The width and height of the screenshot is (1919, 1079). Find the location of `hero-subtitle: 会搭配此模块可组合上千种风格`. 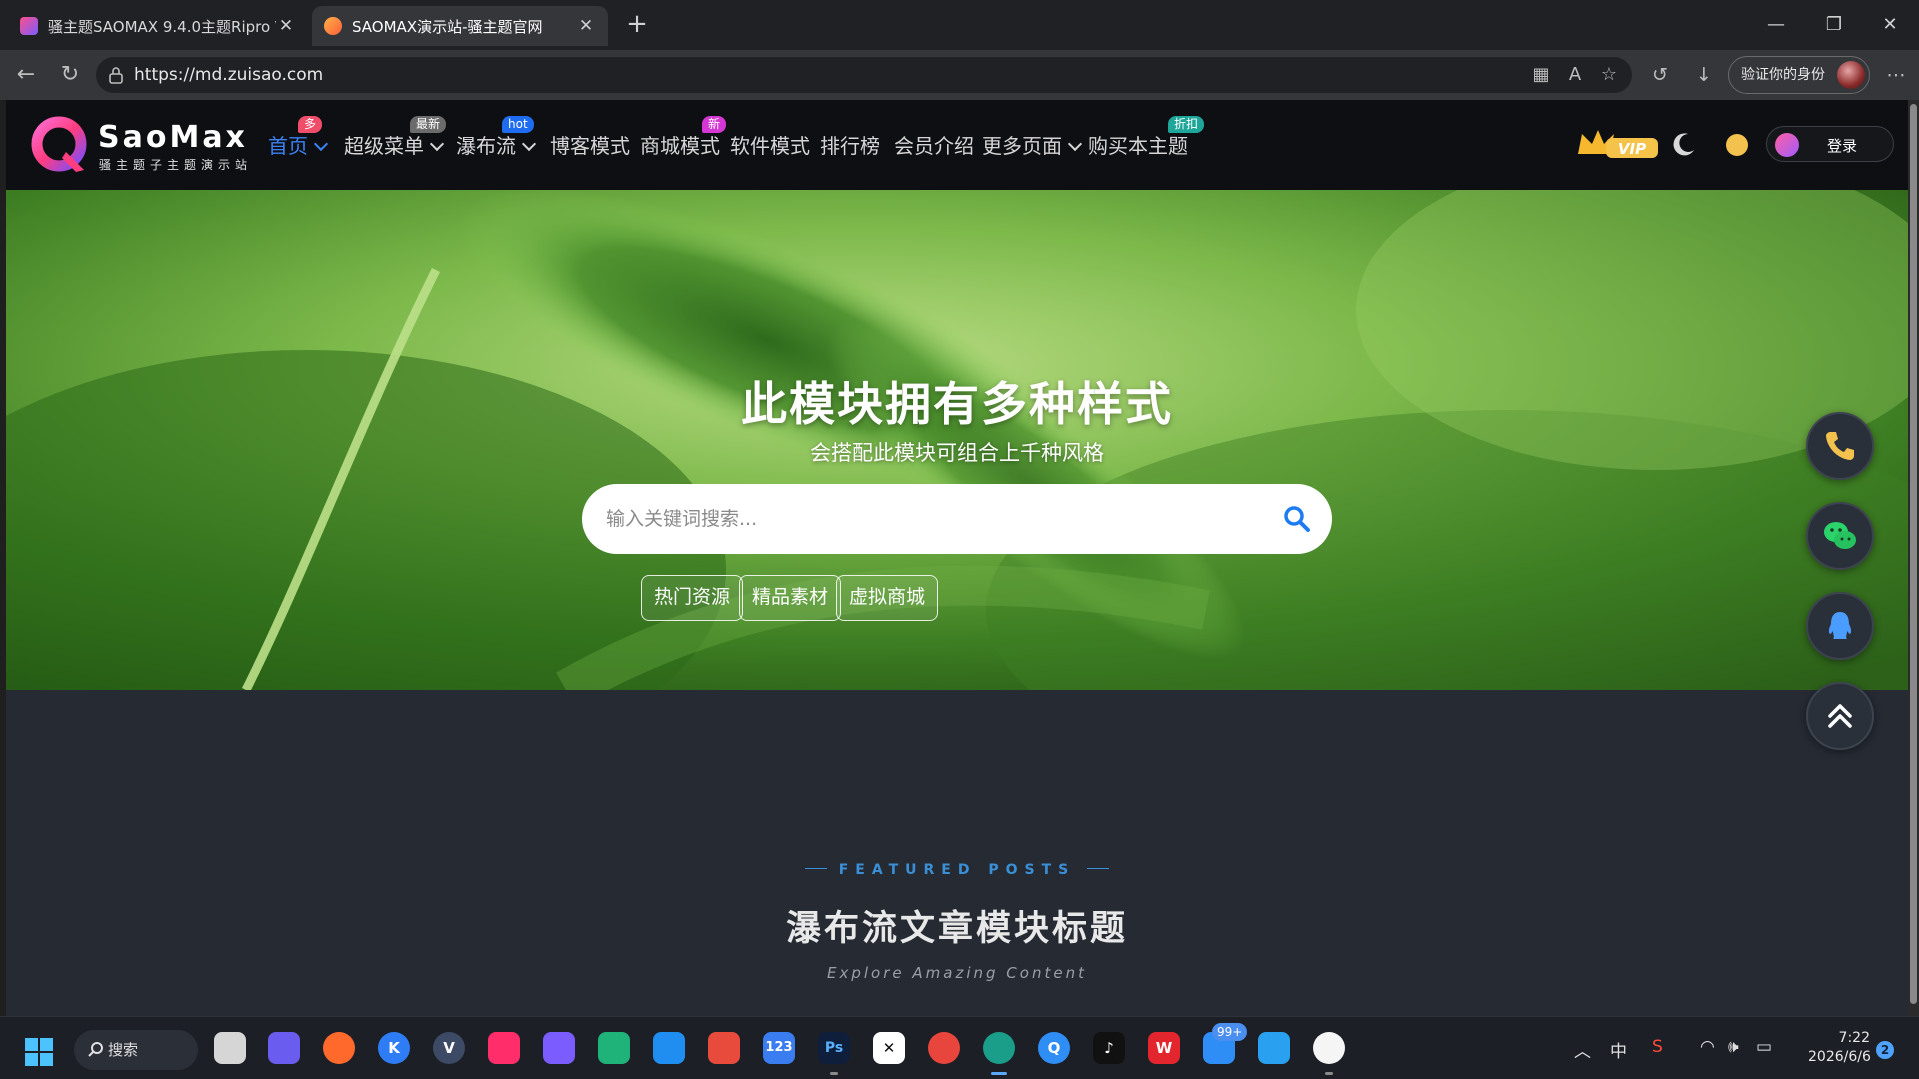

hero-subtitle: 会搭配此模块可组合上千种风格 is located at coordinates (957, 453).